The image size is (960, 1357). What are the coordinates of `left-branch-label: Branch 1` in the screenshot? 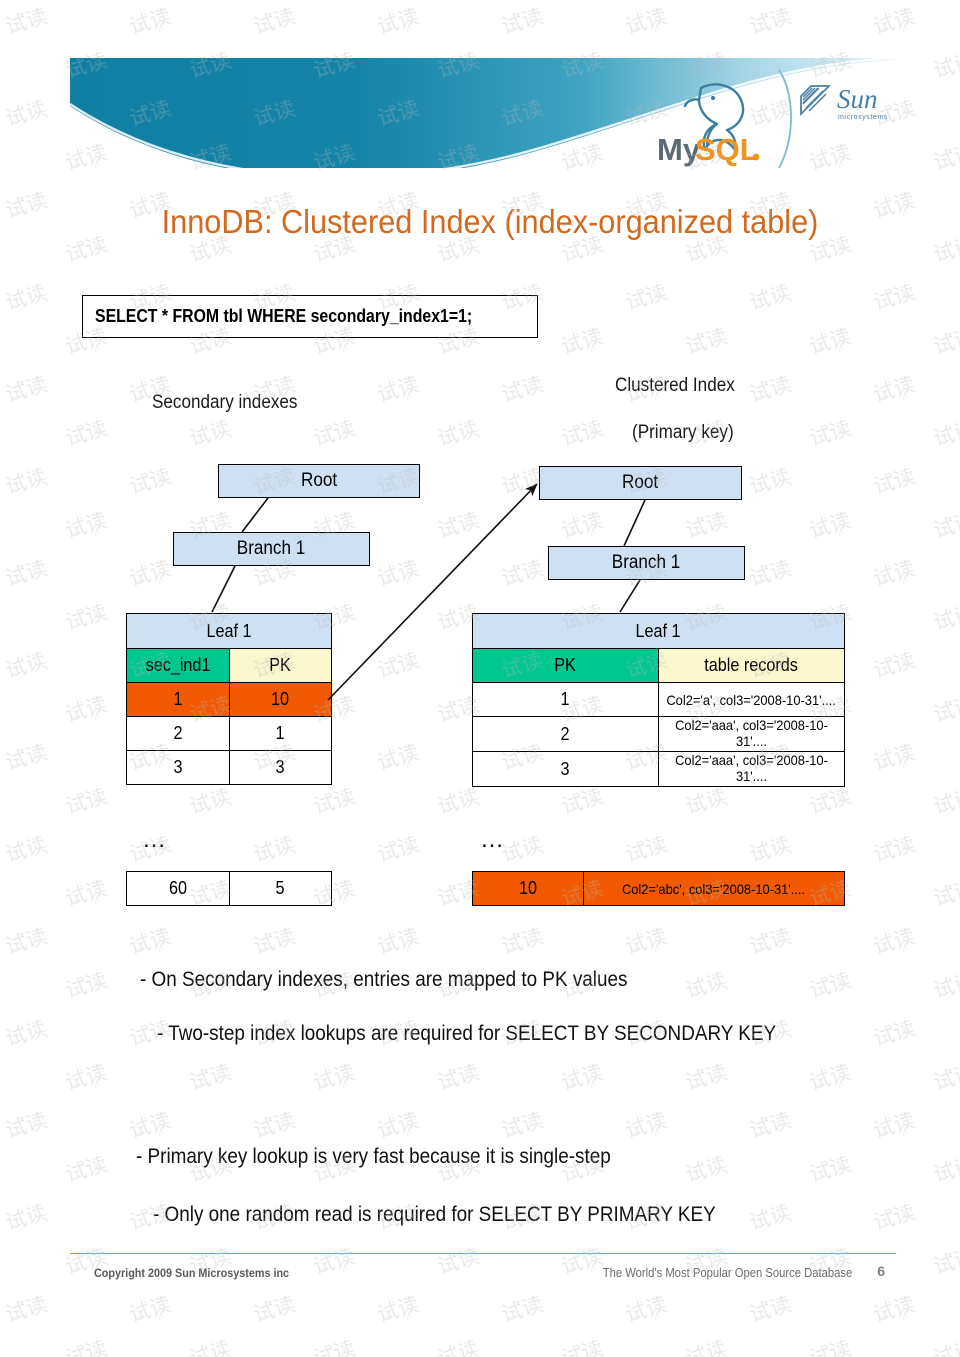 It's located at (271, 548).